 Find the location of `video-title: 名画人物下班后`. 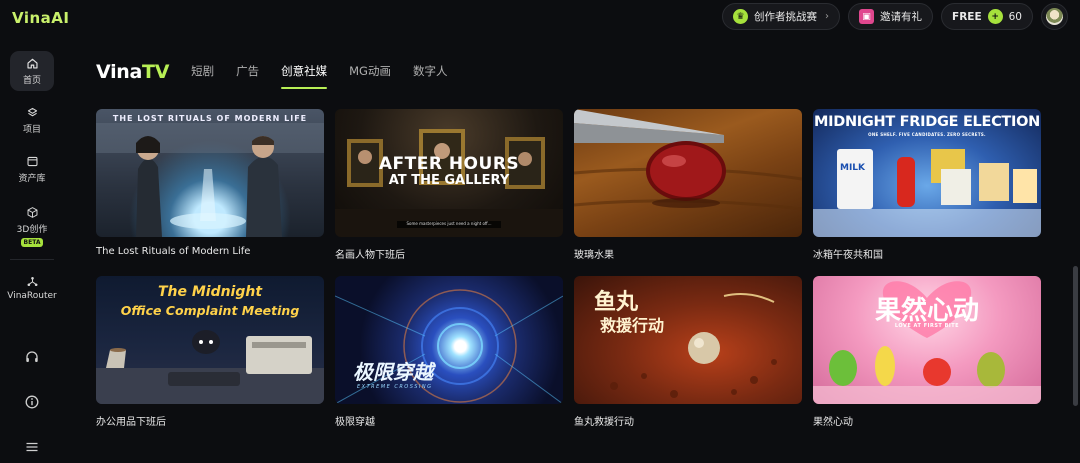

video-title: 名画人物下班后 is located at coordinates (370, 255).